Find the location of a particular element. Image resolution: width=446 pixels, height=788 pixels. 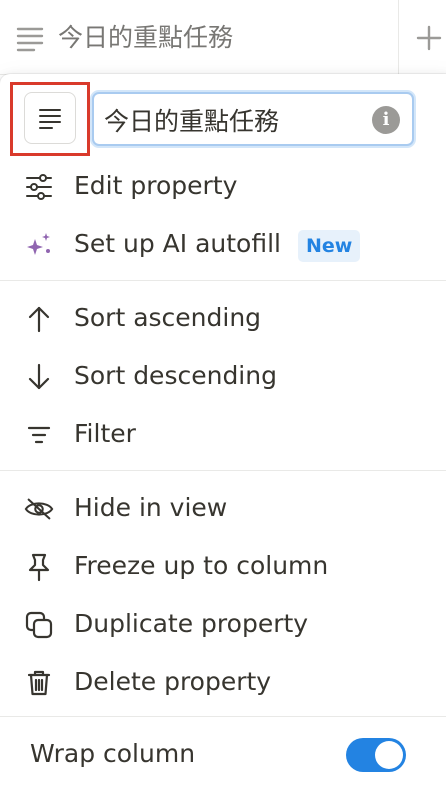

delete-property-item: Delete property is located at coordinates (223, 682).